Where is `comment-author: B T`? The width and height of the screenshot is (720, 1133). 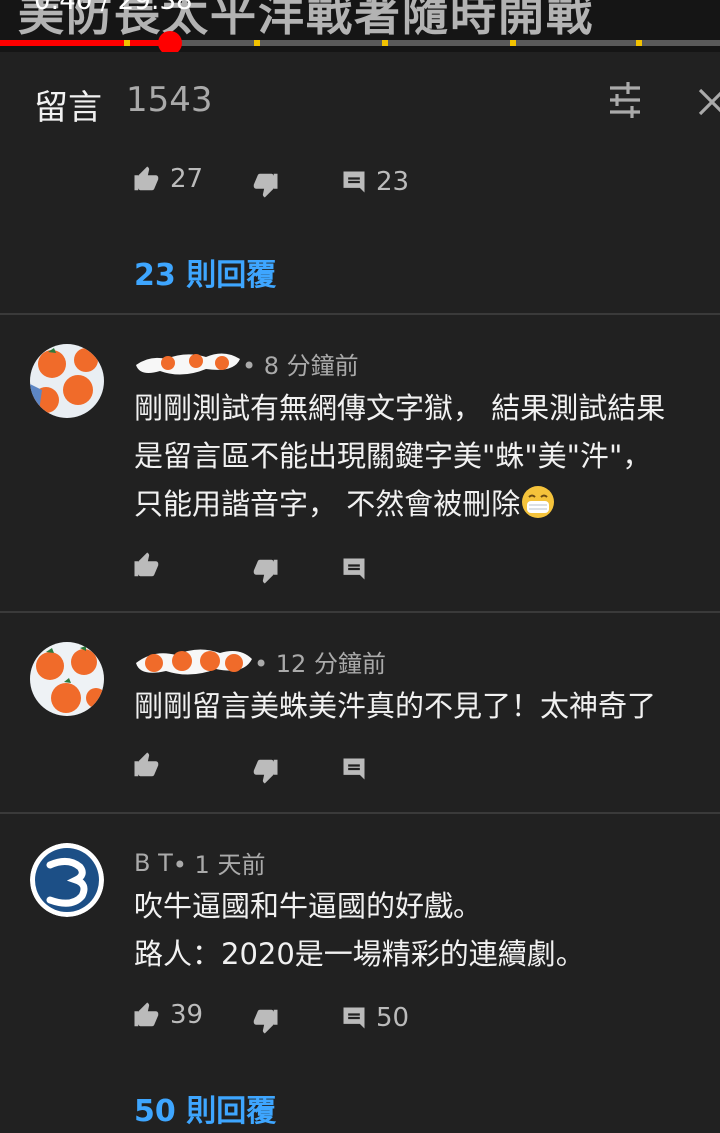
comment-author: B T is located at coordinates (153, 863).